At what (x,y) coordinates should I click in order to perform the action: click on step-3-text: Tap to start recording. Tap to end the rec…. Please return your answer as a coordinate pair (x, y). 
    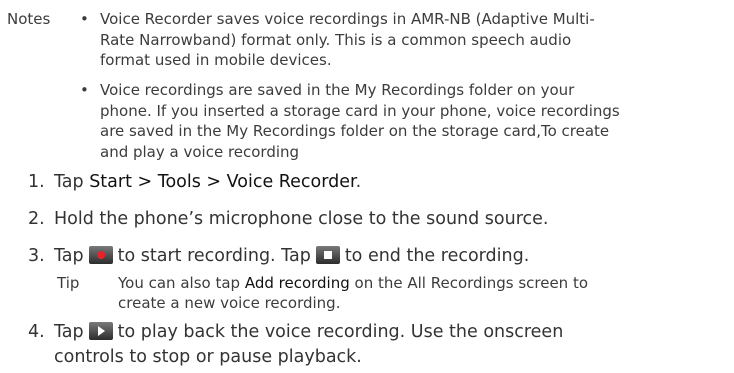
    Looking at the image, I should click on (391, 256).